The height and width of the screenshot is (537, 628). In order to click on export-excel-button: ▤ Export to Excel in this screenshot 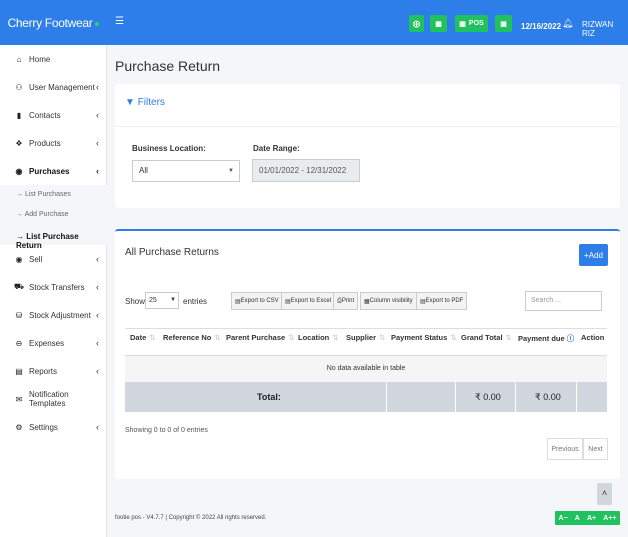, I will do `click(308, 301)`.